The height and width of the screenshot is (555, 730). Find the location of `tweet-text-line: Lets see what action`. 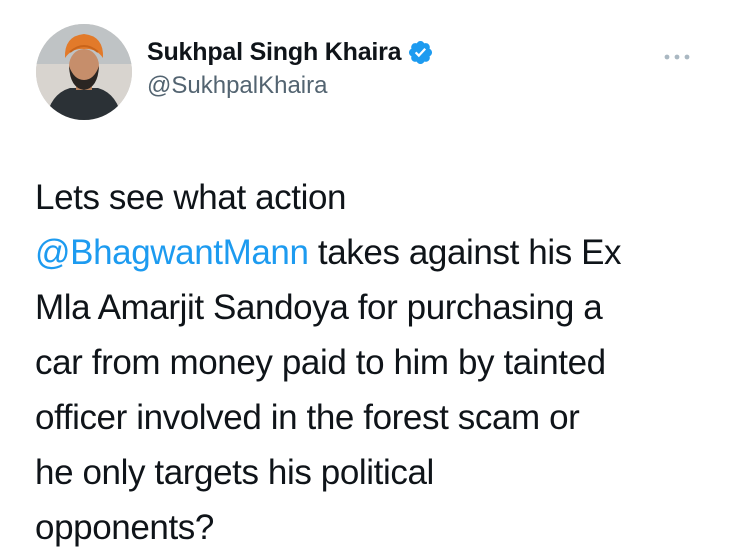

tweet-text-line: Lets see what action is located at coordinates (191, 197).